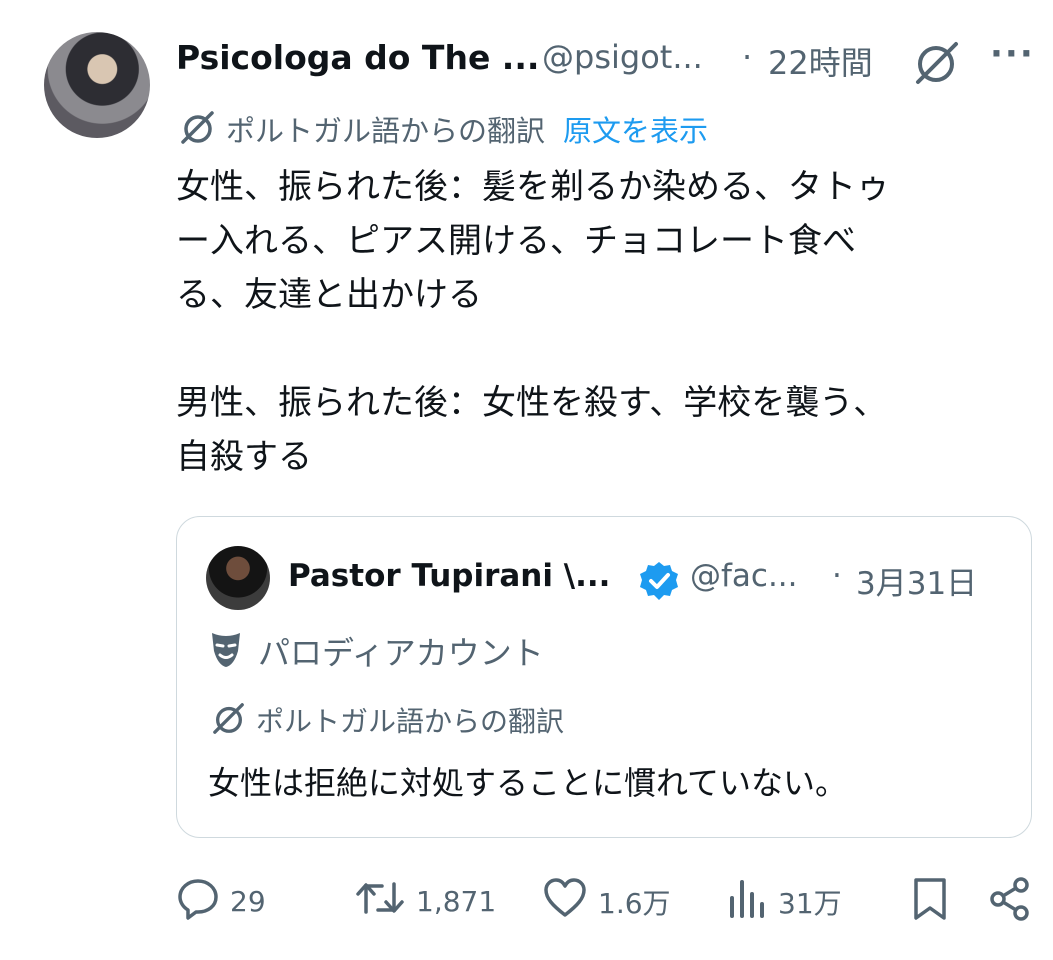  Describe the element at coordinates (380, 901) in the screenshot. I see `repost-icon` at that location.